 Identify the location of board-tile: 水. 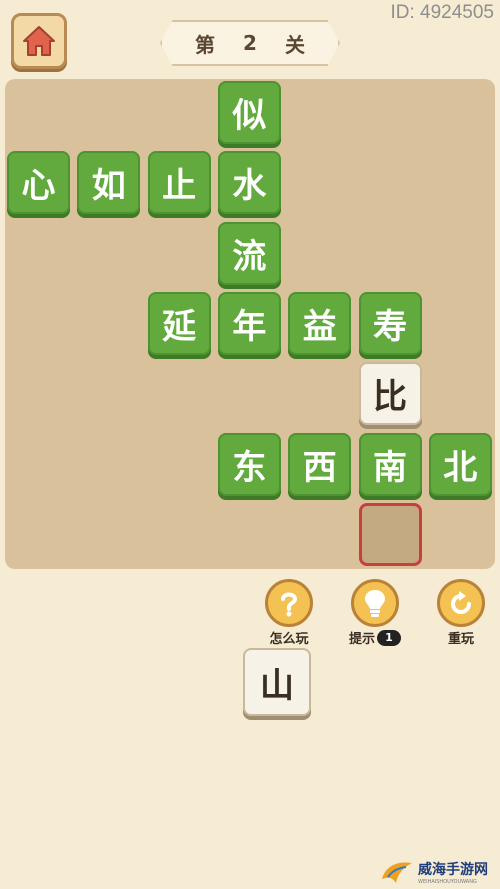
(249, 183).